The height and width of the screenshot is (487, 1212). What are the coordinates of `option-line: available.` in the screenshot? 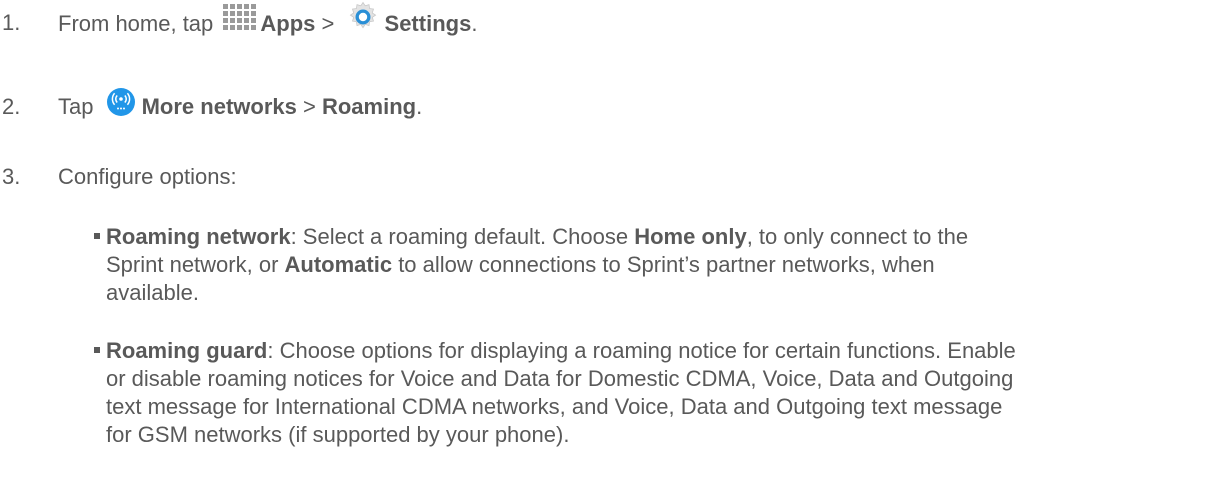 It's located at (152, 292).